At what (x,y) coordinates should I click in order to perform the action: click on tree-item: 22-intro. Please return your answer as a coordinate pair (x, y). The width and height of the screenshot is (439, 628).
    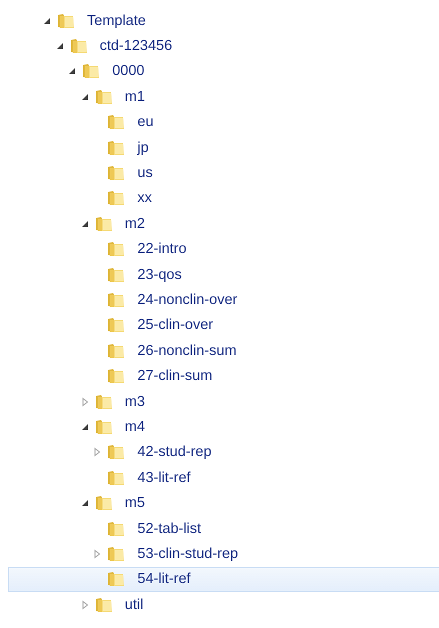
    Looking at the image, I should click on (223, 249).